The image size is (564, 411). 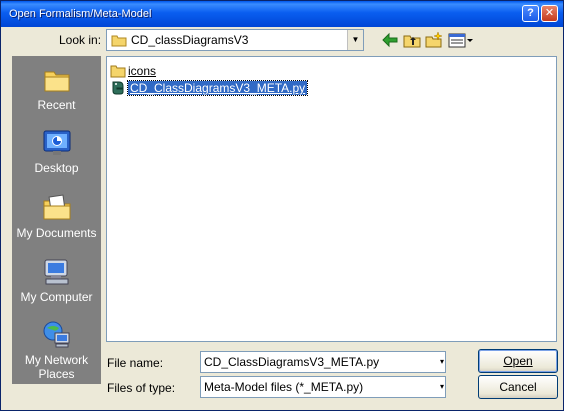 I want to click on up-folder-icon, so click(x=412, y=40).